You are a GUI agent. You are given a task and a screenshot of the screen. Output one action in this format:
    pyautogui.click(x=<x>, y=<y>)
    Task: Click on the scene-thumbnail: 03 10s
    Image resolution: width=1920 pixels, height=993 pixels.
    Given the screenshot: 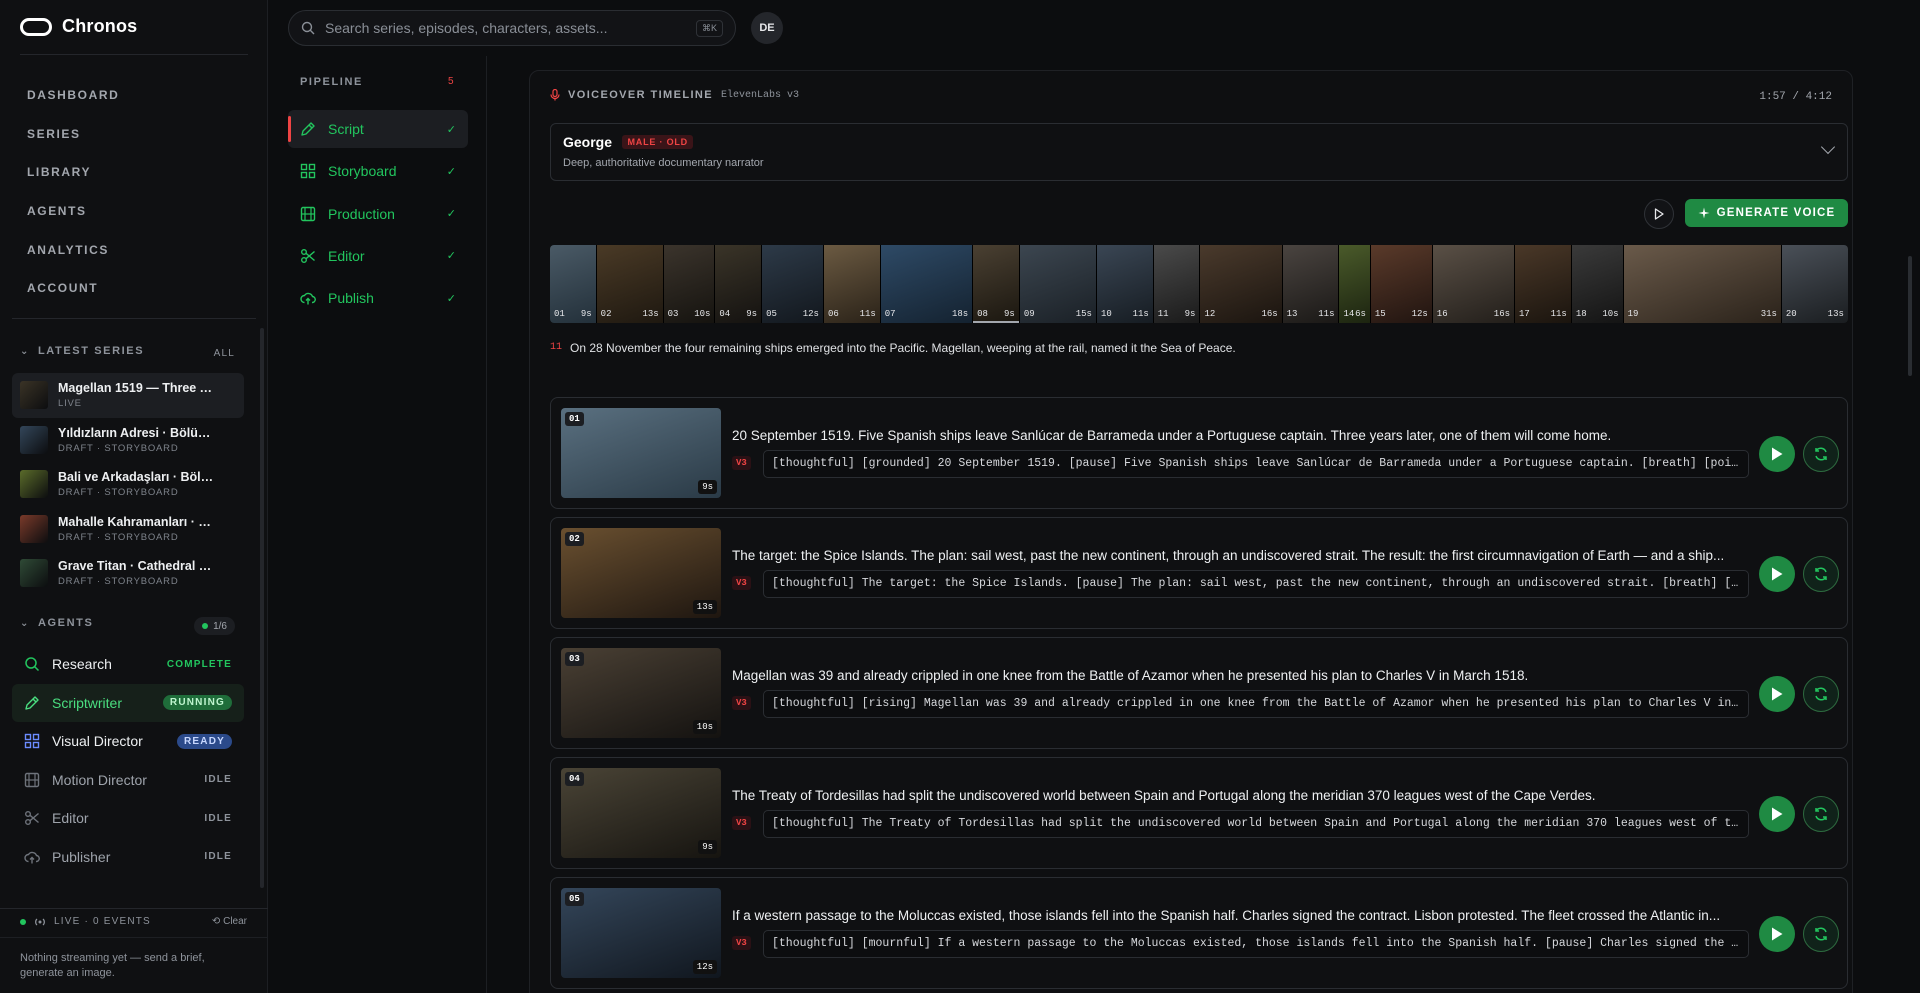 What is the action you would take?
    pyautogui.click(x=641, y=693)
    